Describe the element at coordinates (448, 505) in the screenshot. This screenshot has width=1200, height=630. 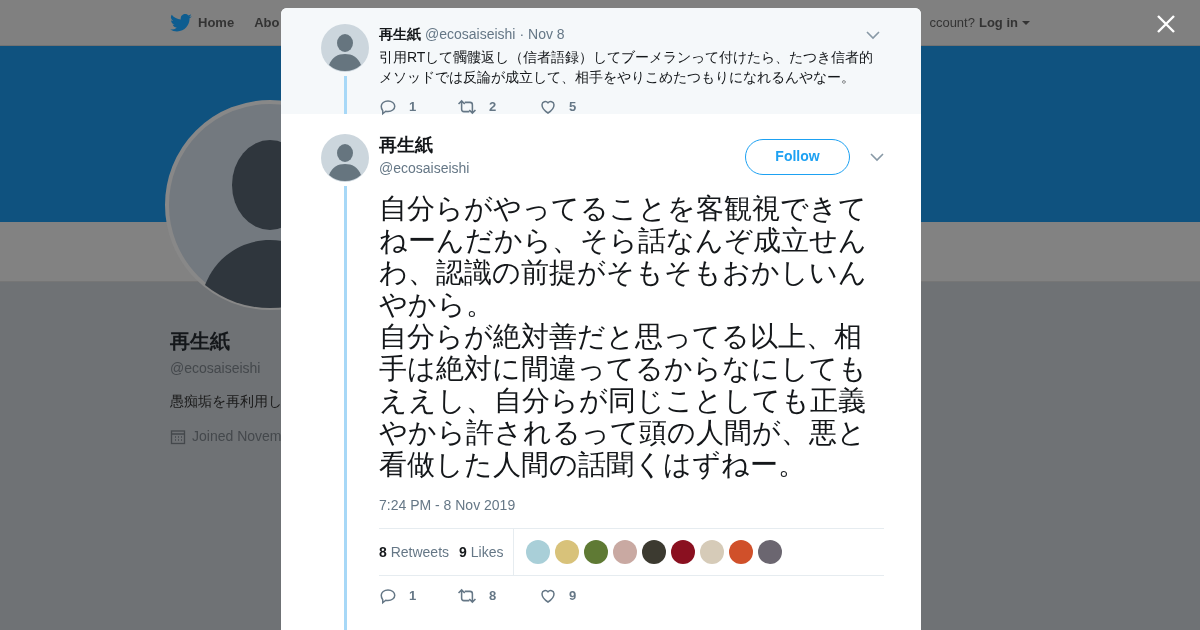
I see `tweet-timestamp: 7:24 PM - 8 Nov 2019` at that location.